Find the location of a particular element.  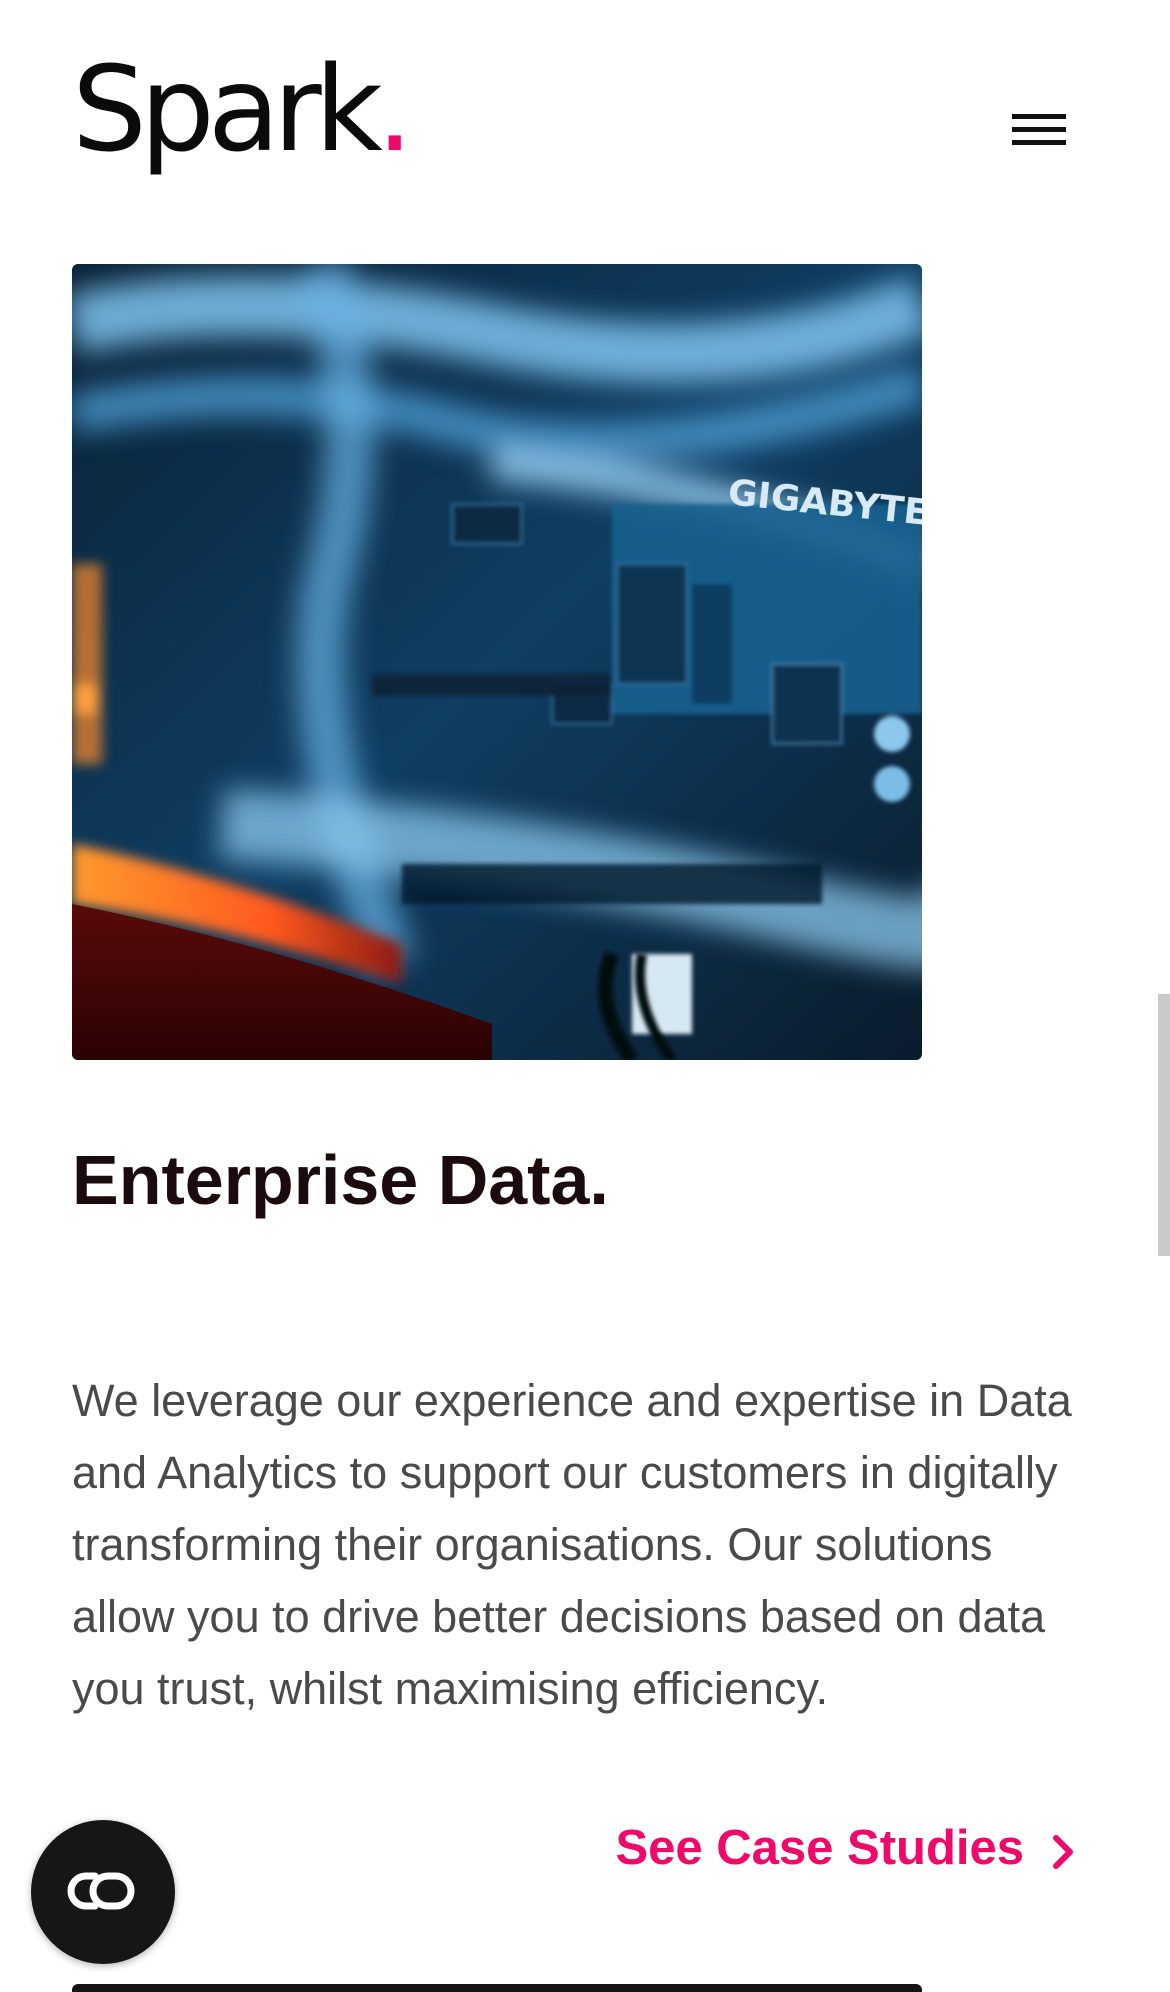

logo-text: Spark is located at coordinates (227, 109).